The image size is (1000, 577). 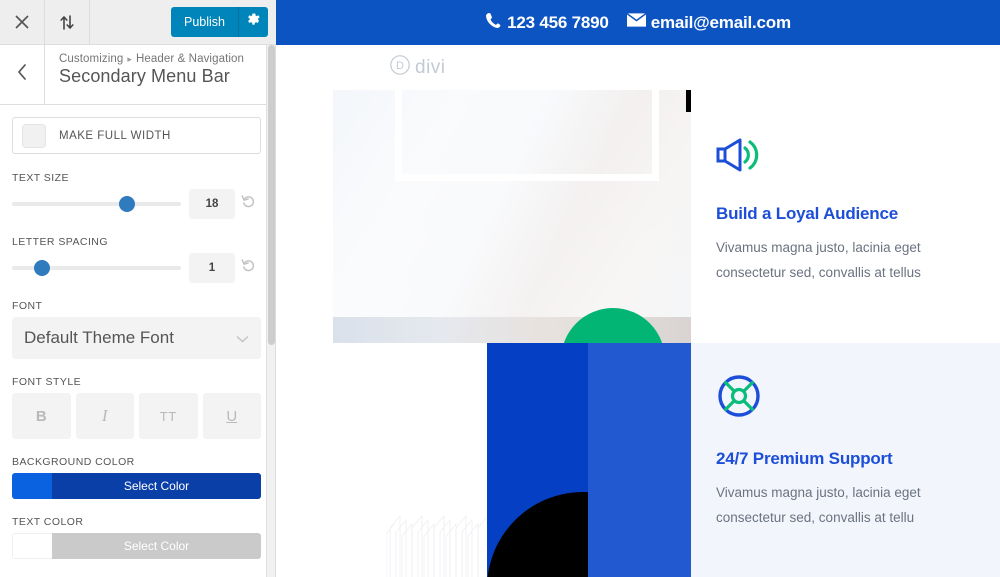 I want to click on make-full-width-checkbox: MAKE FULL WIDTH, so click(x=136, y=135).